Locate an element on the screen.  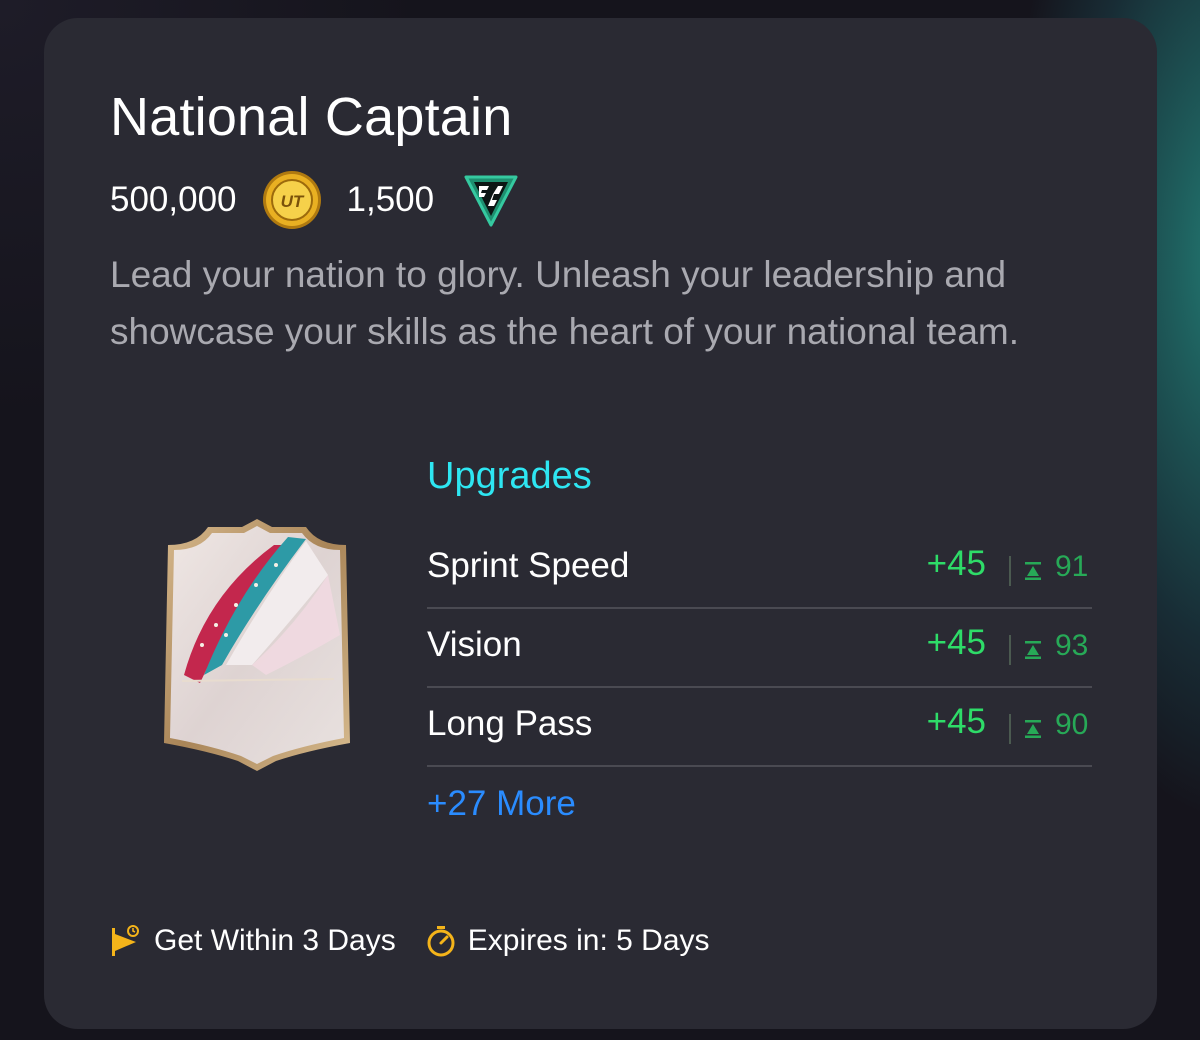
fc-points-icon is located at coordinates (491, 201).